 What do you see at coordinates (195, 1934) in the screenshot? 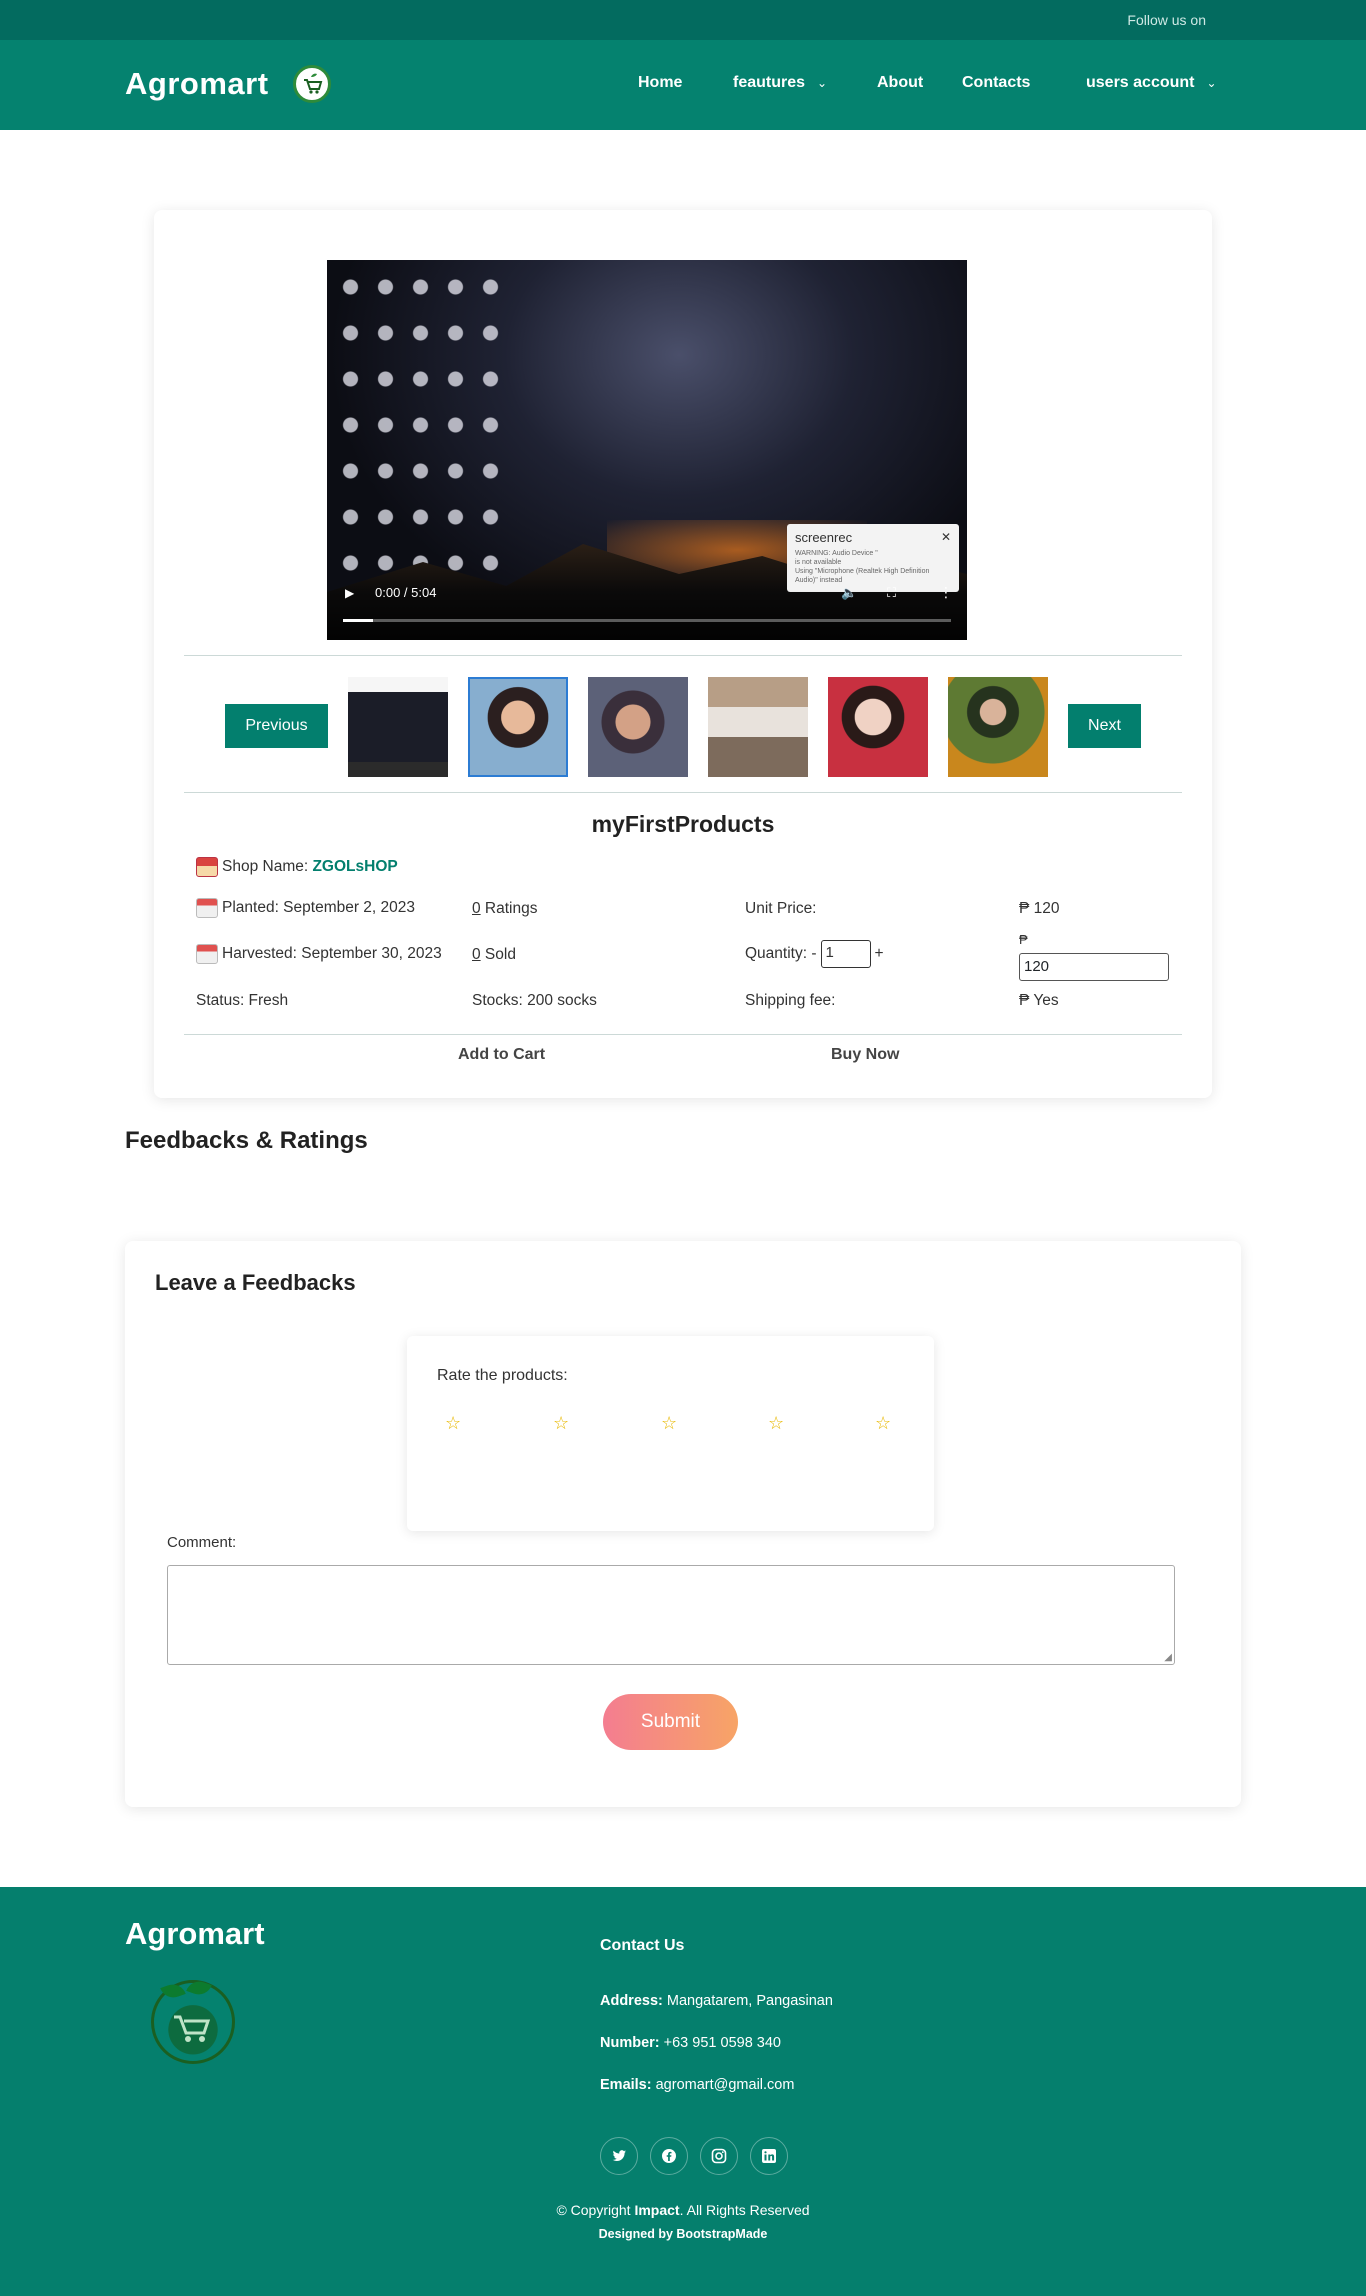
I see `footer-brand: Agromart` at bounding box center [195, 1934].